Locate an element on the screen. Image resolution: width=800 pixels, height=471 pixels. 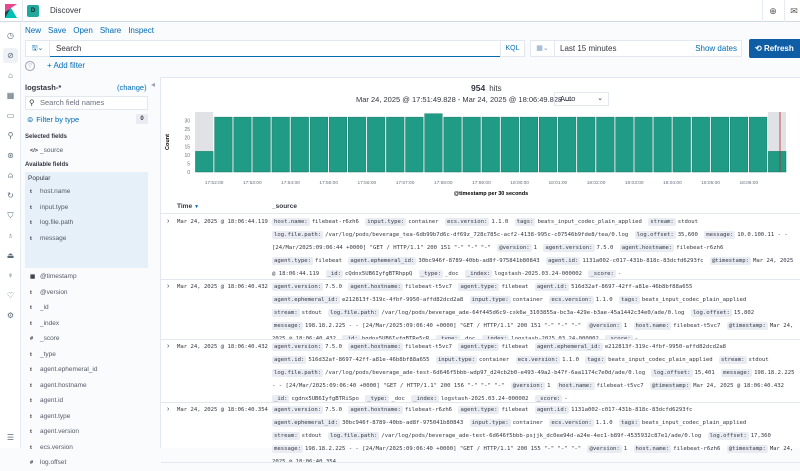
change-index-pattern-link: (change) is located at coordinates (132, 87).